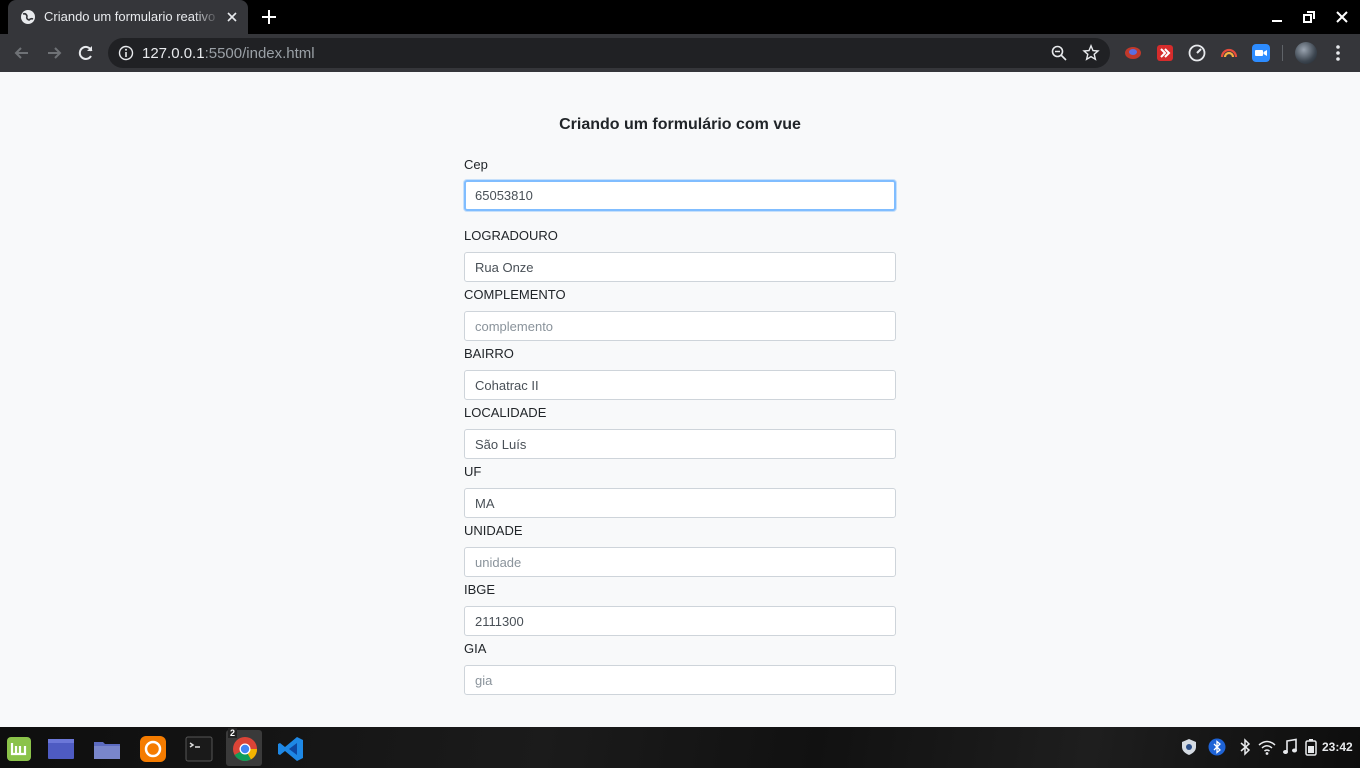  Describe the element at coordinates (1311, 747) in the screenshot. I see `battery-icon` at that location.